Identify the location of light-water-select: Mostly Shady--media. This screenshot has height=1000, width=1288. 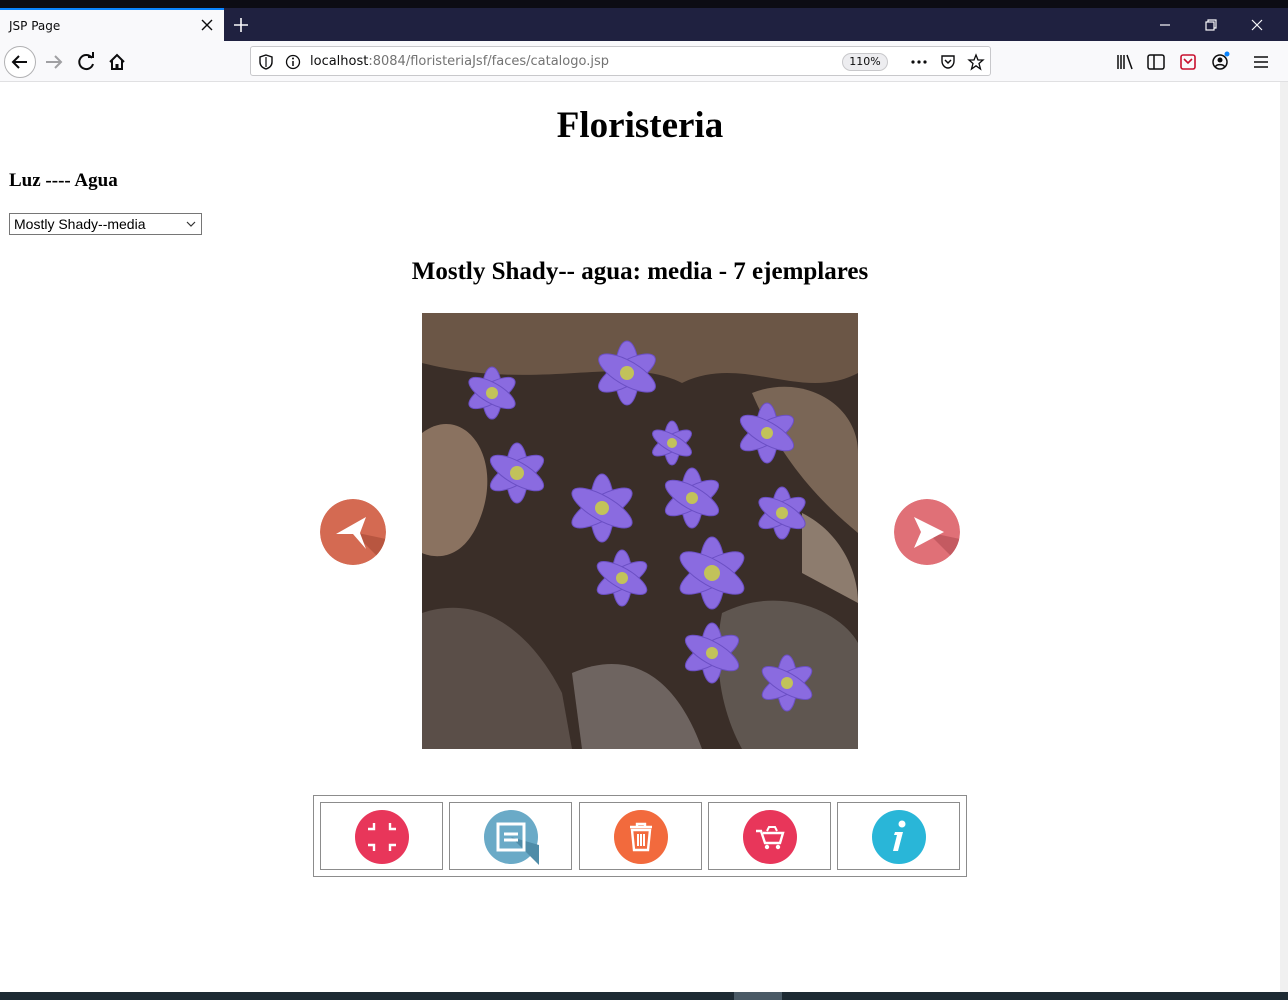
(105, 224).